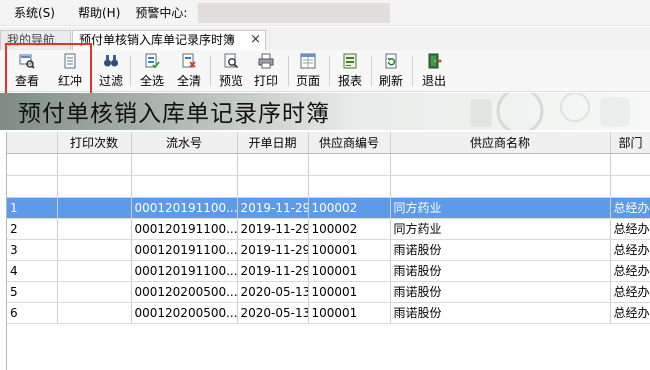 This screenshot has width=650, height=370. What do you see at coordinates (32, 292) in the screenshot?
I see `row-index-cell: 5` at bounding box center [32, 292].